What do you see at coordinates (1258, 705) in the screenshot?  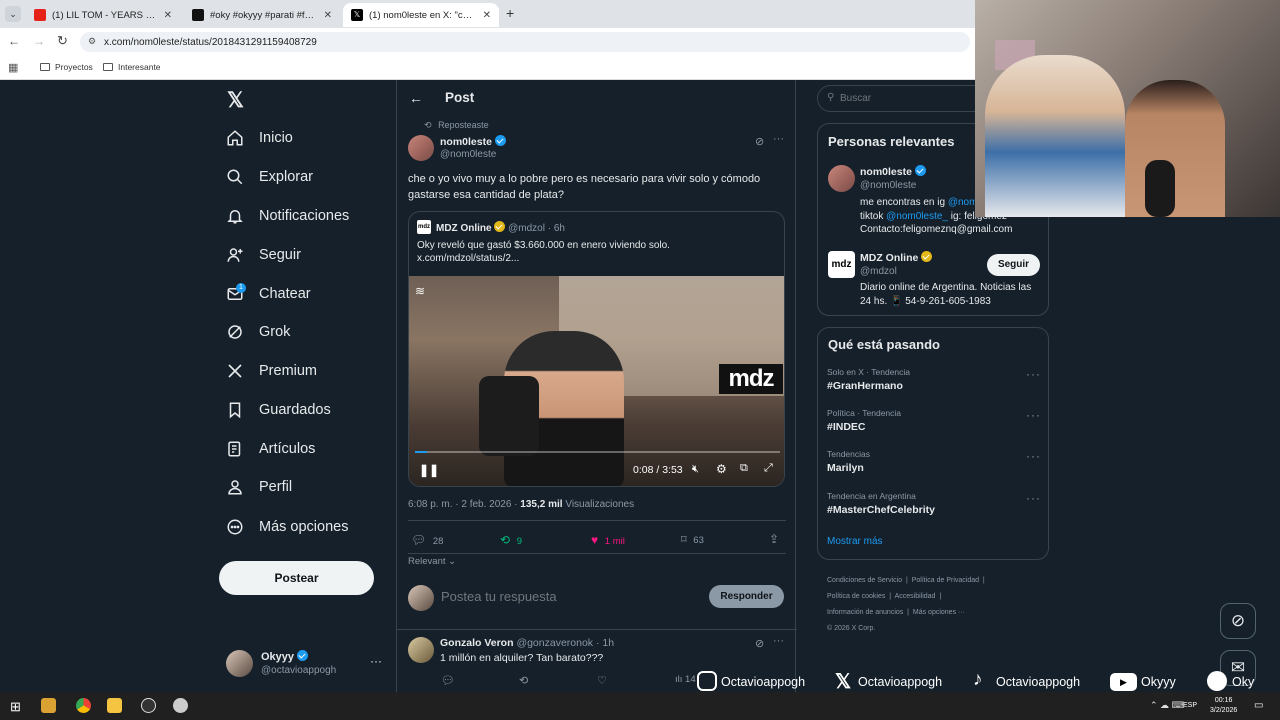 I see `notification-icon: ▭` at bounding box center [1258, 705].